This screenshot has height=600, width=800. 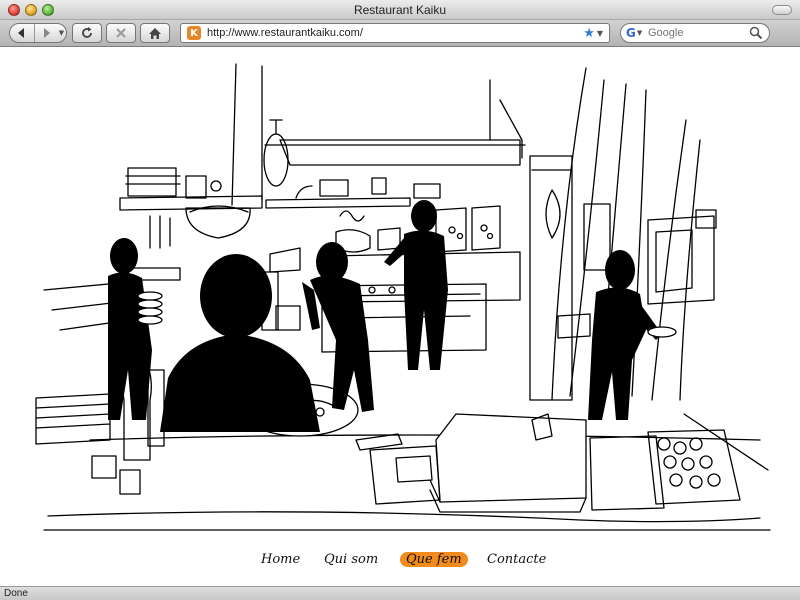 I want to click on url-text: http://www.restaurantkaiku.com/, so click(x=395, y=33).